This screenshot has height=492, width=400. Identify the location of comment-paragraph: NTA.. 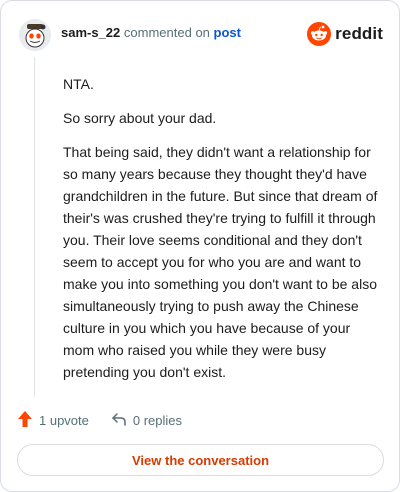
(78, 84).